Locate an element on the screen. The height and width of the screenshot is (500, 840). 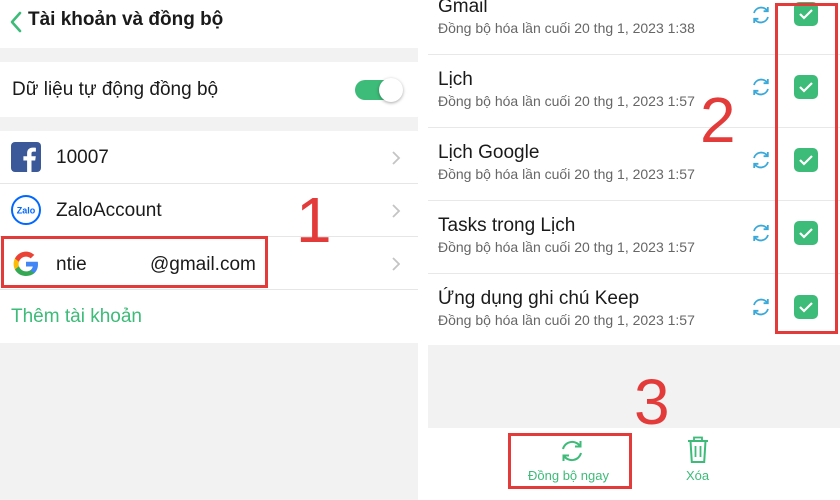
sync-item-time: Đồng bộ hóa lần cuối 20 thg 1, 2023 1:38 is located at coordinates (566, 28).